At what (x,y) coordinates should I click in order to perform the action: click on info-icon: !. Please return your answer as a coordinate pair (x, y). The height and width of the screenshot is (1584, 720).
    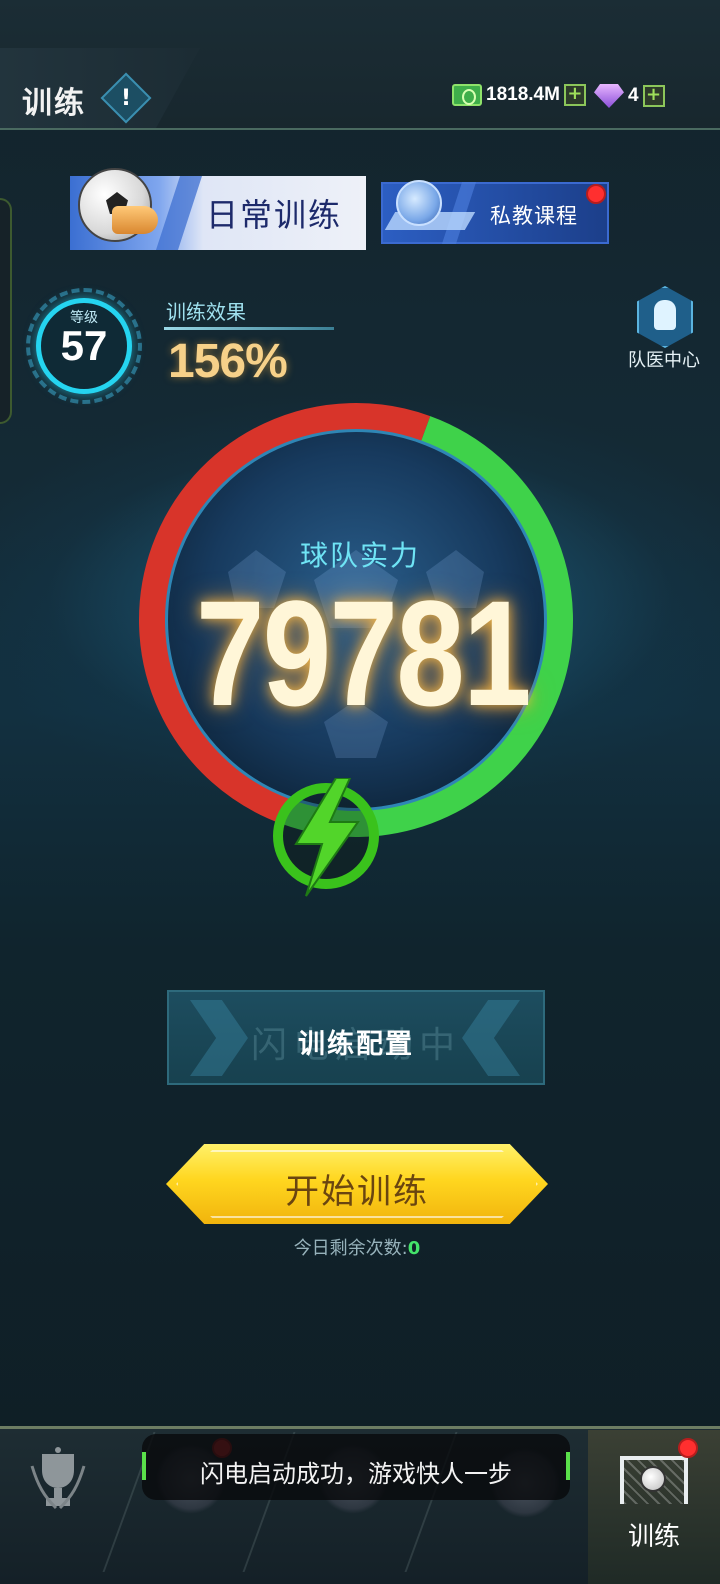
    Looking at the image, I should click on (126, 98).